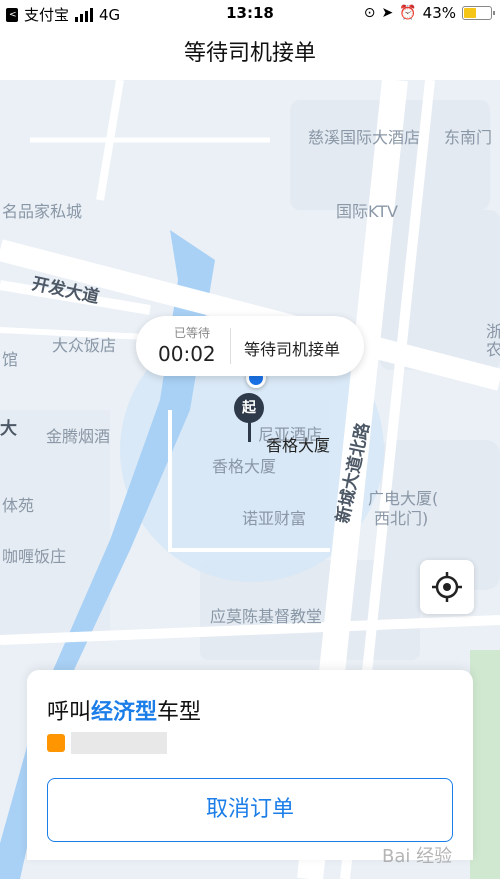 This screenshot has height=879, width=500. I want to click on map-label: 名品家私城, so click(42, 211).